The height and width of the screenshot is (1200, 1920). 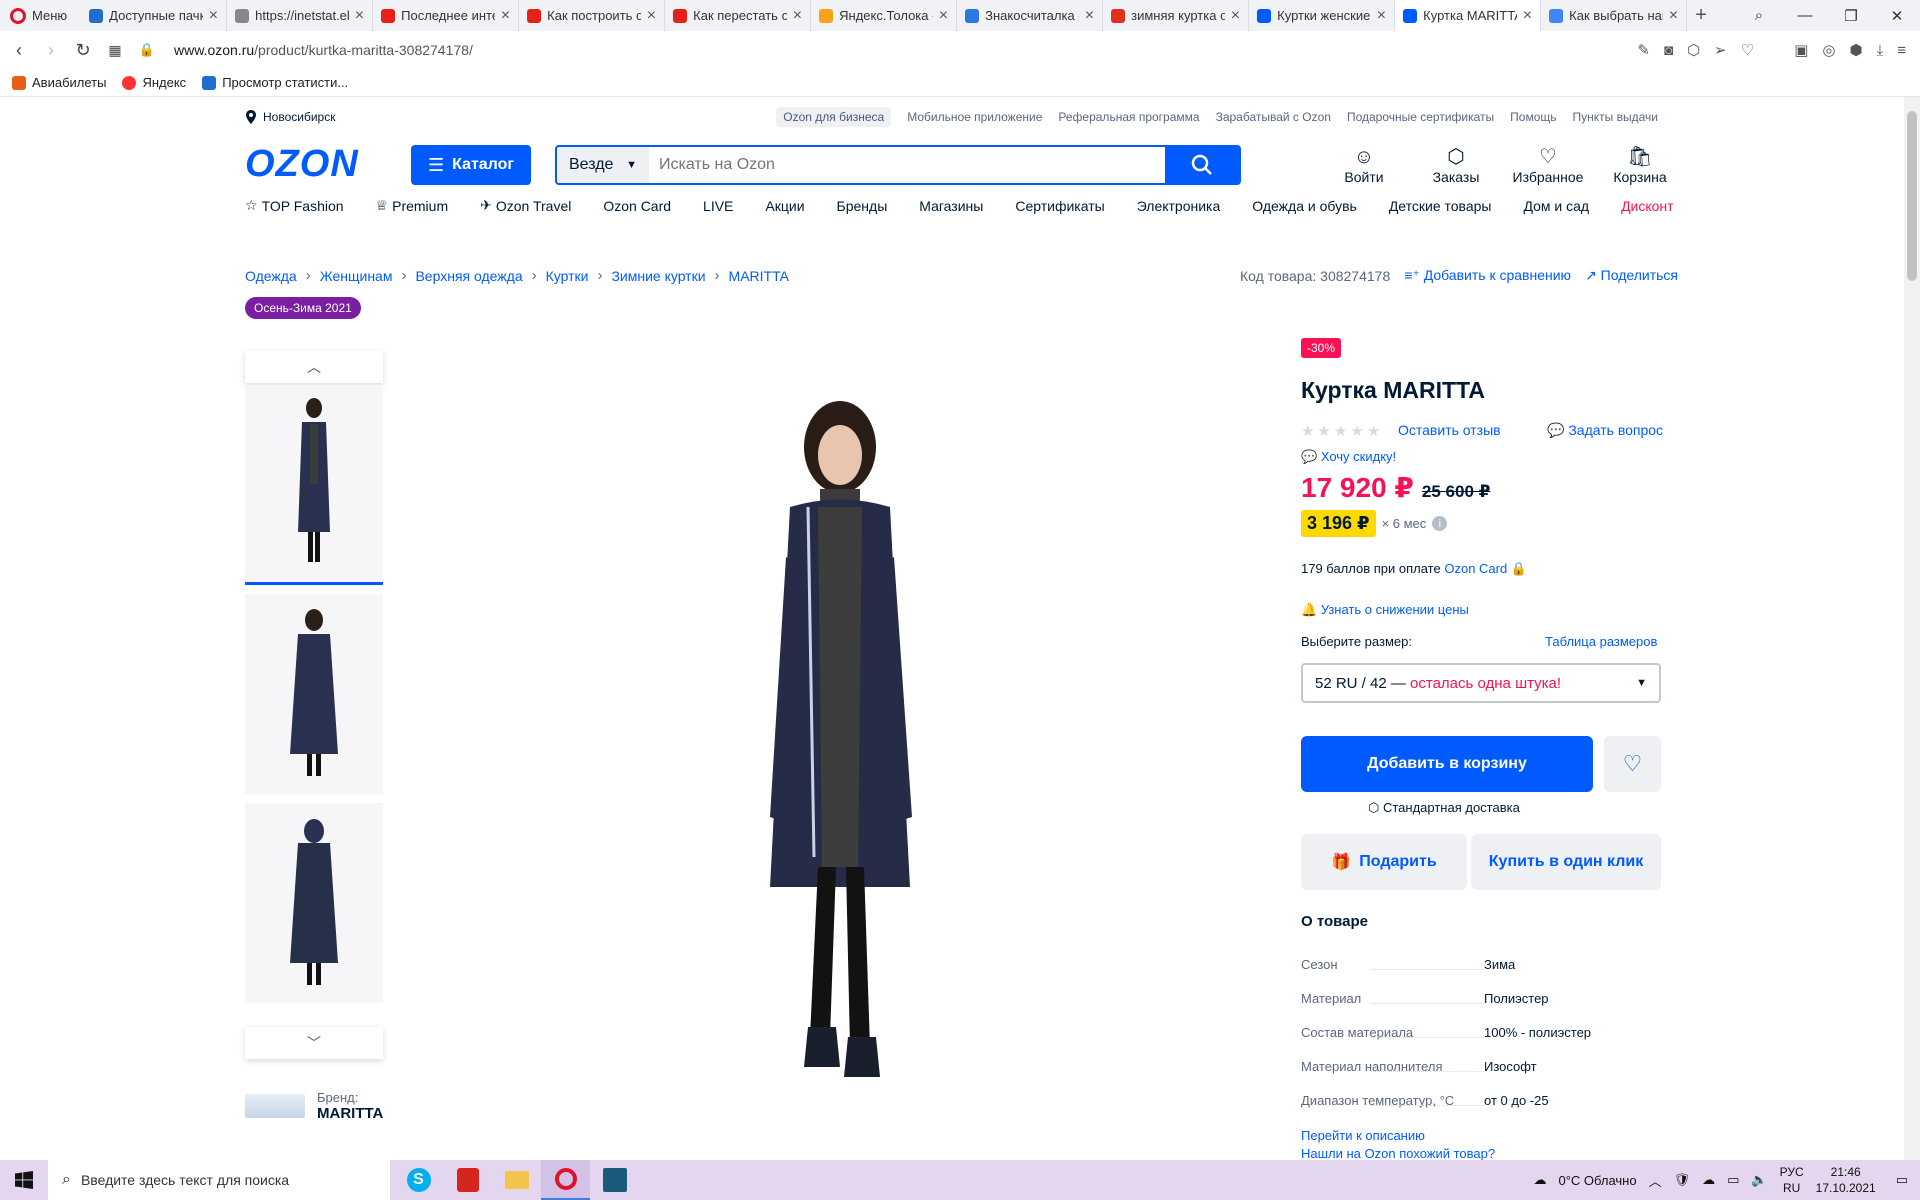 I want to click on catalog-button: ☰ Каталог, so click(x=471, y=165).